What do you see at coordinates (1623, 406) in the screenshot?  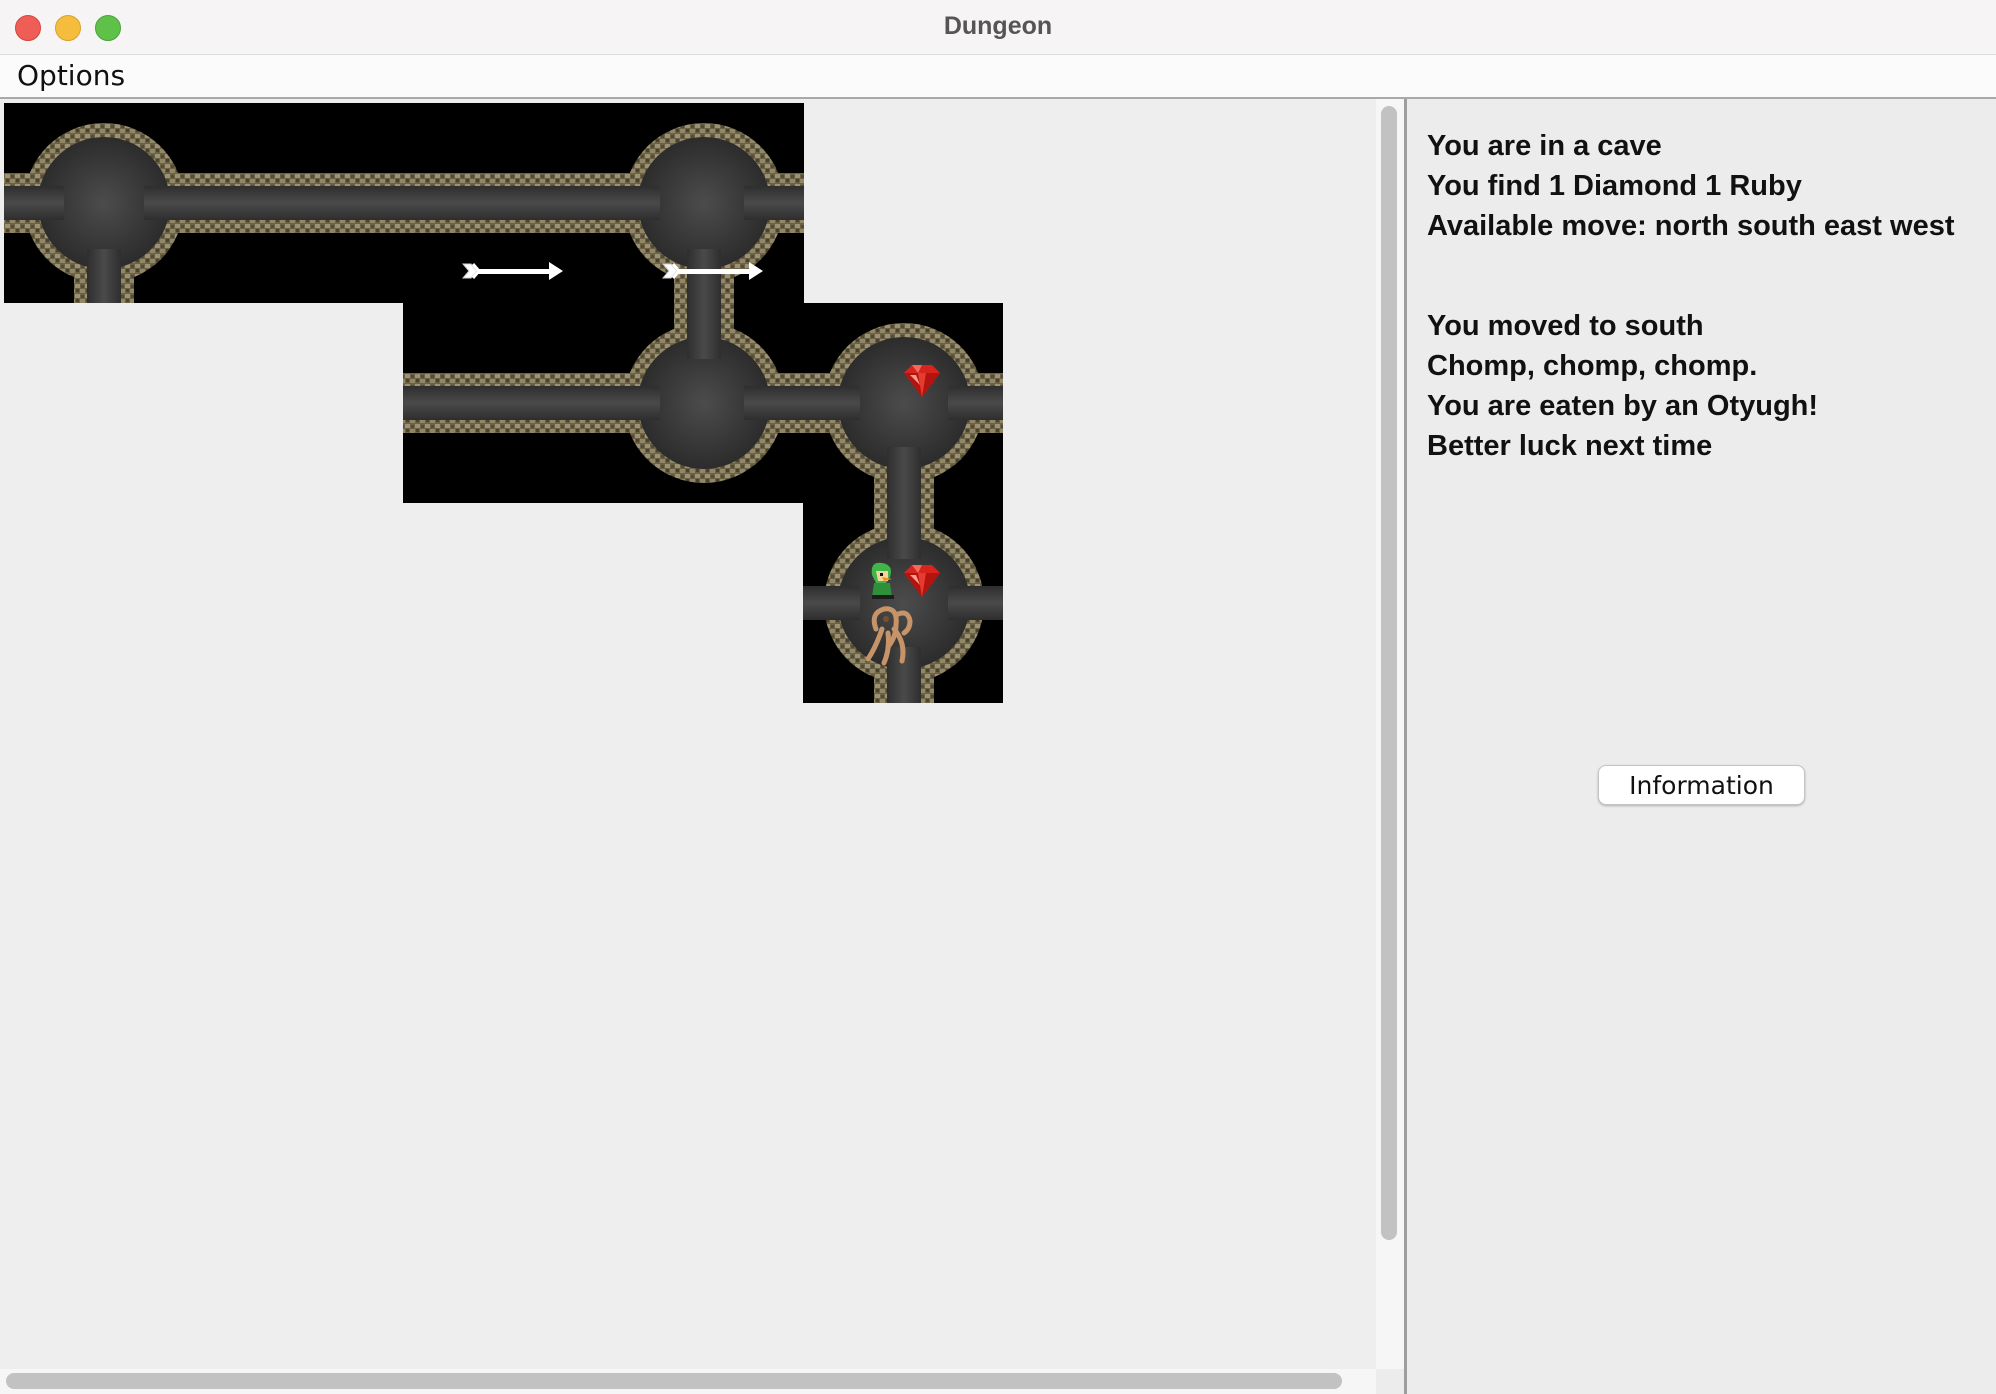 I see `event-line: You are eaten by an Otyugh!` at bounding box center [1623, 406].